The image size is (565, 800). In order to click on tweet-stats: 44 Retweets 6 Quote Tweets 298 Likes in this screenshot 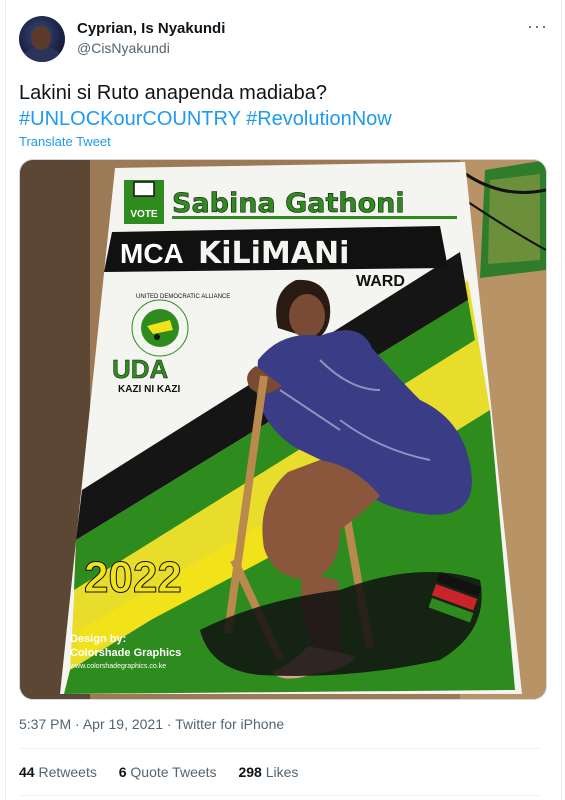, I will do `click(167, 772)`.